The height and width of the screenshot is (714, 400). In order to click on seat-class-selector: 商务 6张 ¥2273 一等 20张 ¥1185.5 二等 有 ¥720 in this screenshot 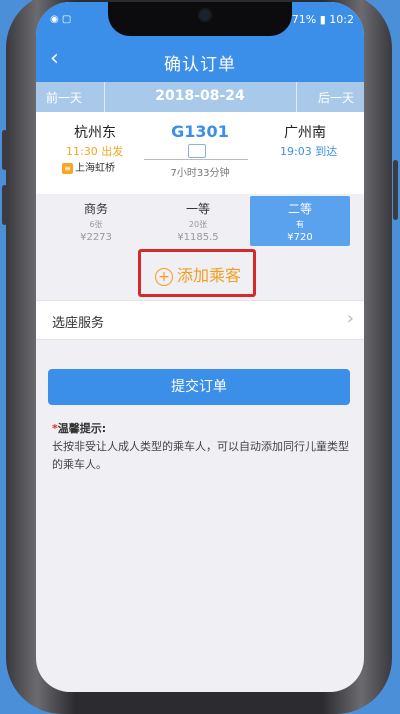, I will do `click(198, 221)`.